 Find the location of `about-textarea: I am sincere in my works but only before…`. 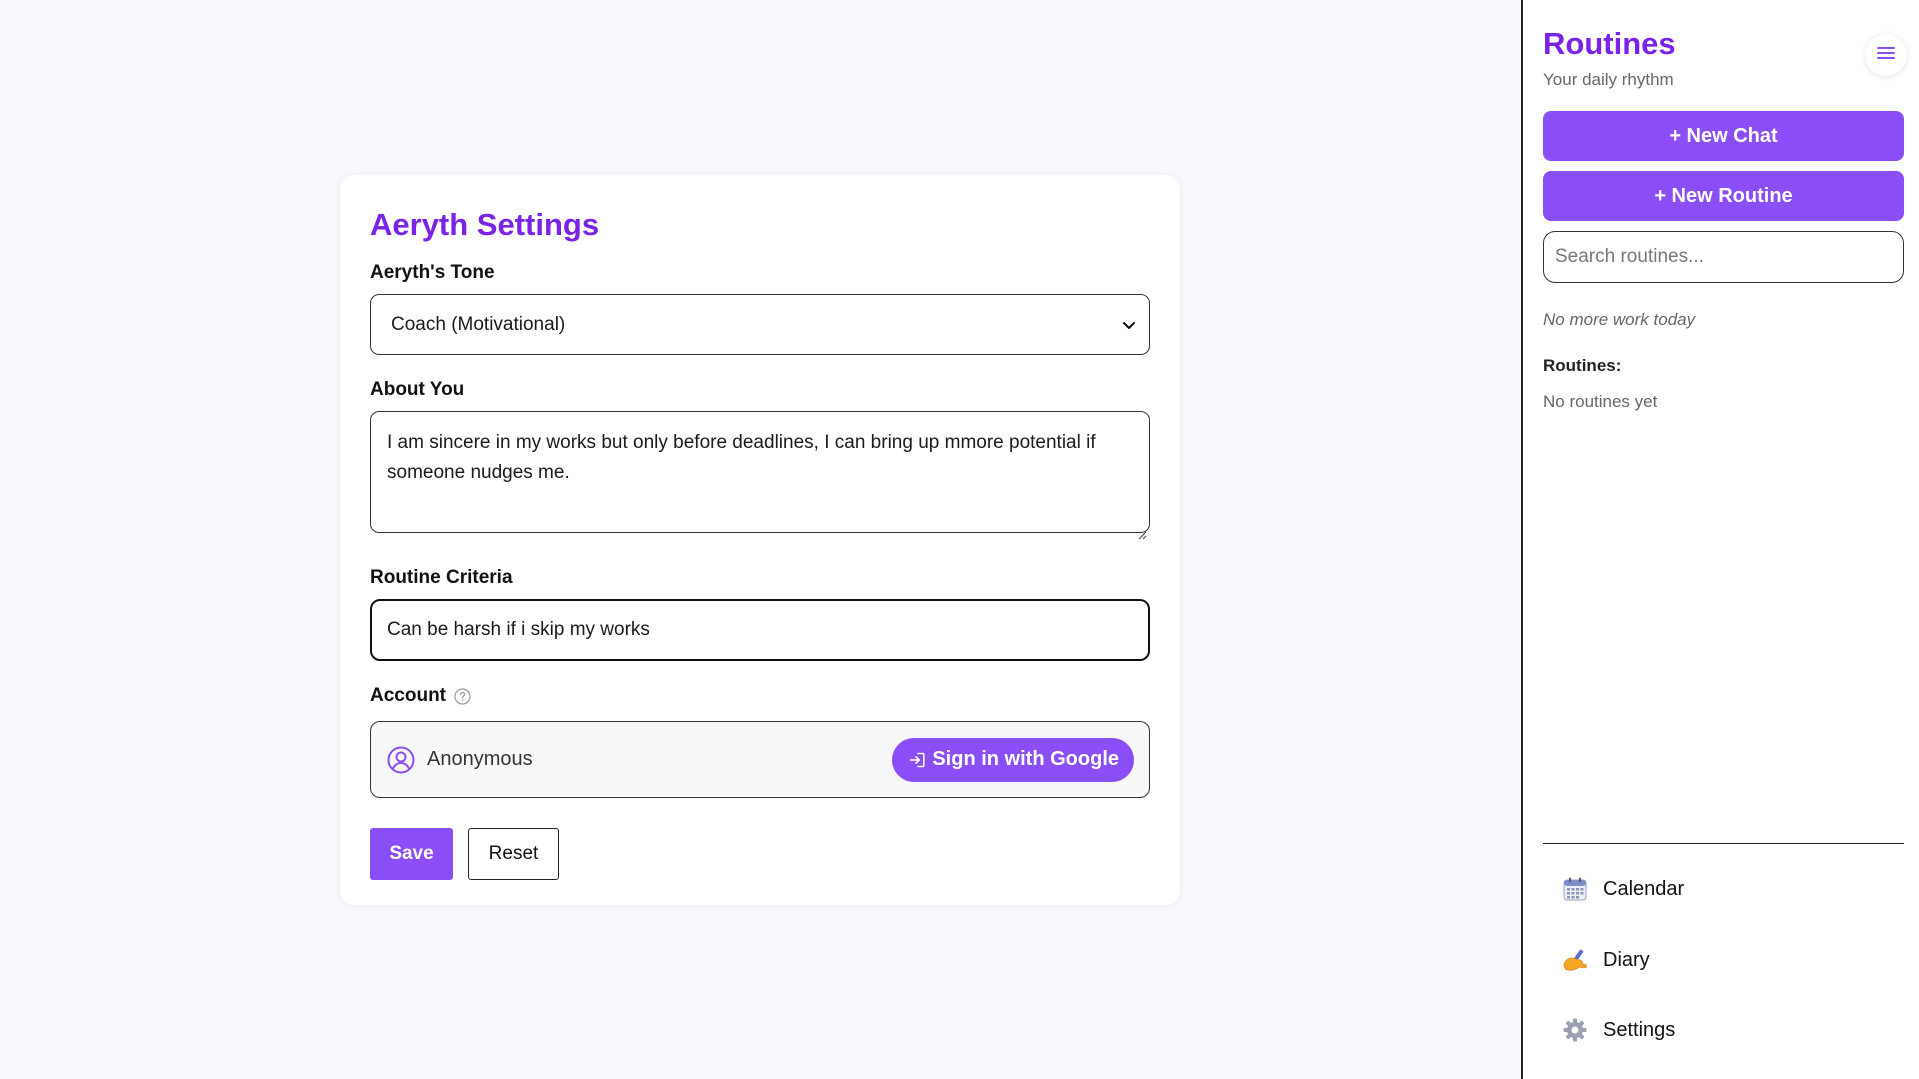

about-textarea: I am sincere in my works but only before… is located at coordinates (760, 475).